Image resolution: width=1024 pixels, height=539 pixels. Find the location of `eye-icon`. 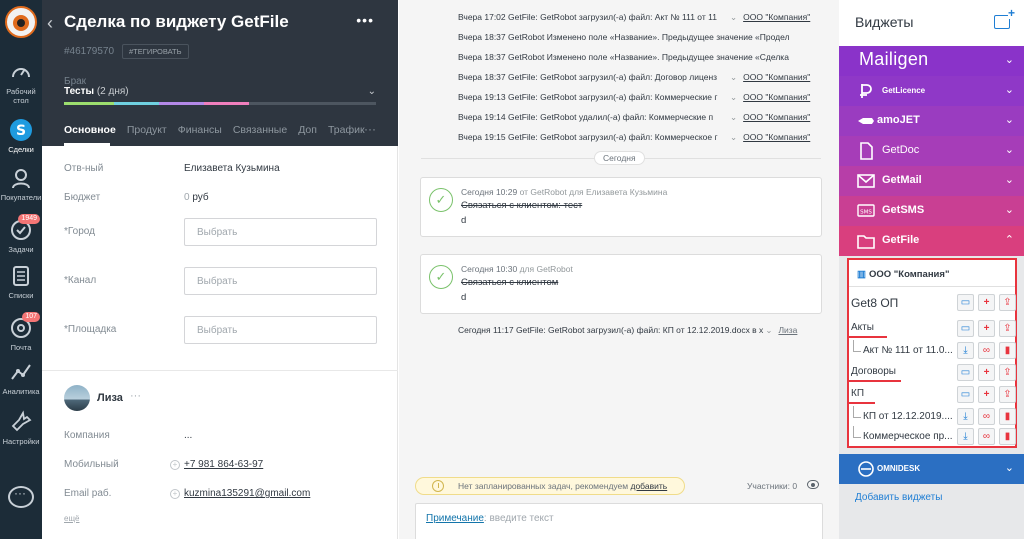

eye-icon is located at coordinates (813, 484).